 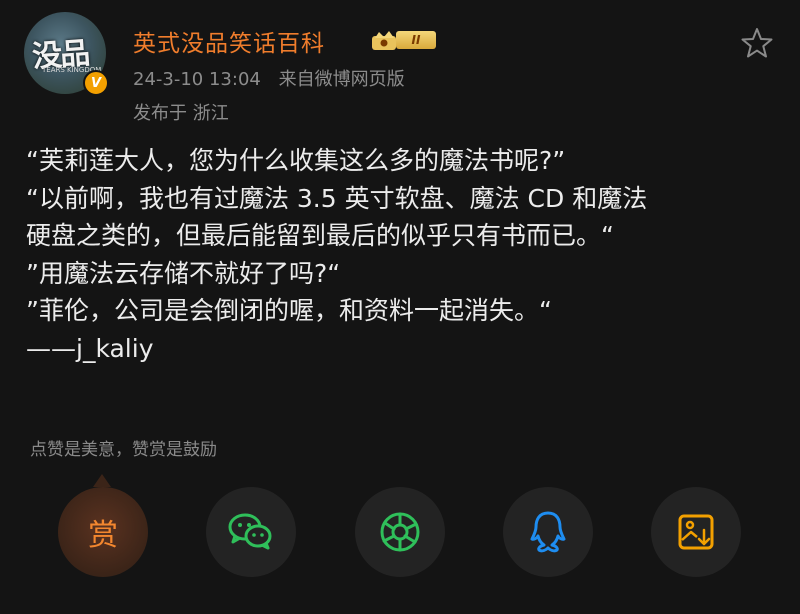 What do you see at coordinates (341, 79) in the screenshot?
I see `post-source: 来自微博网页版` at bounding box center [341, 79].